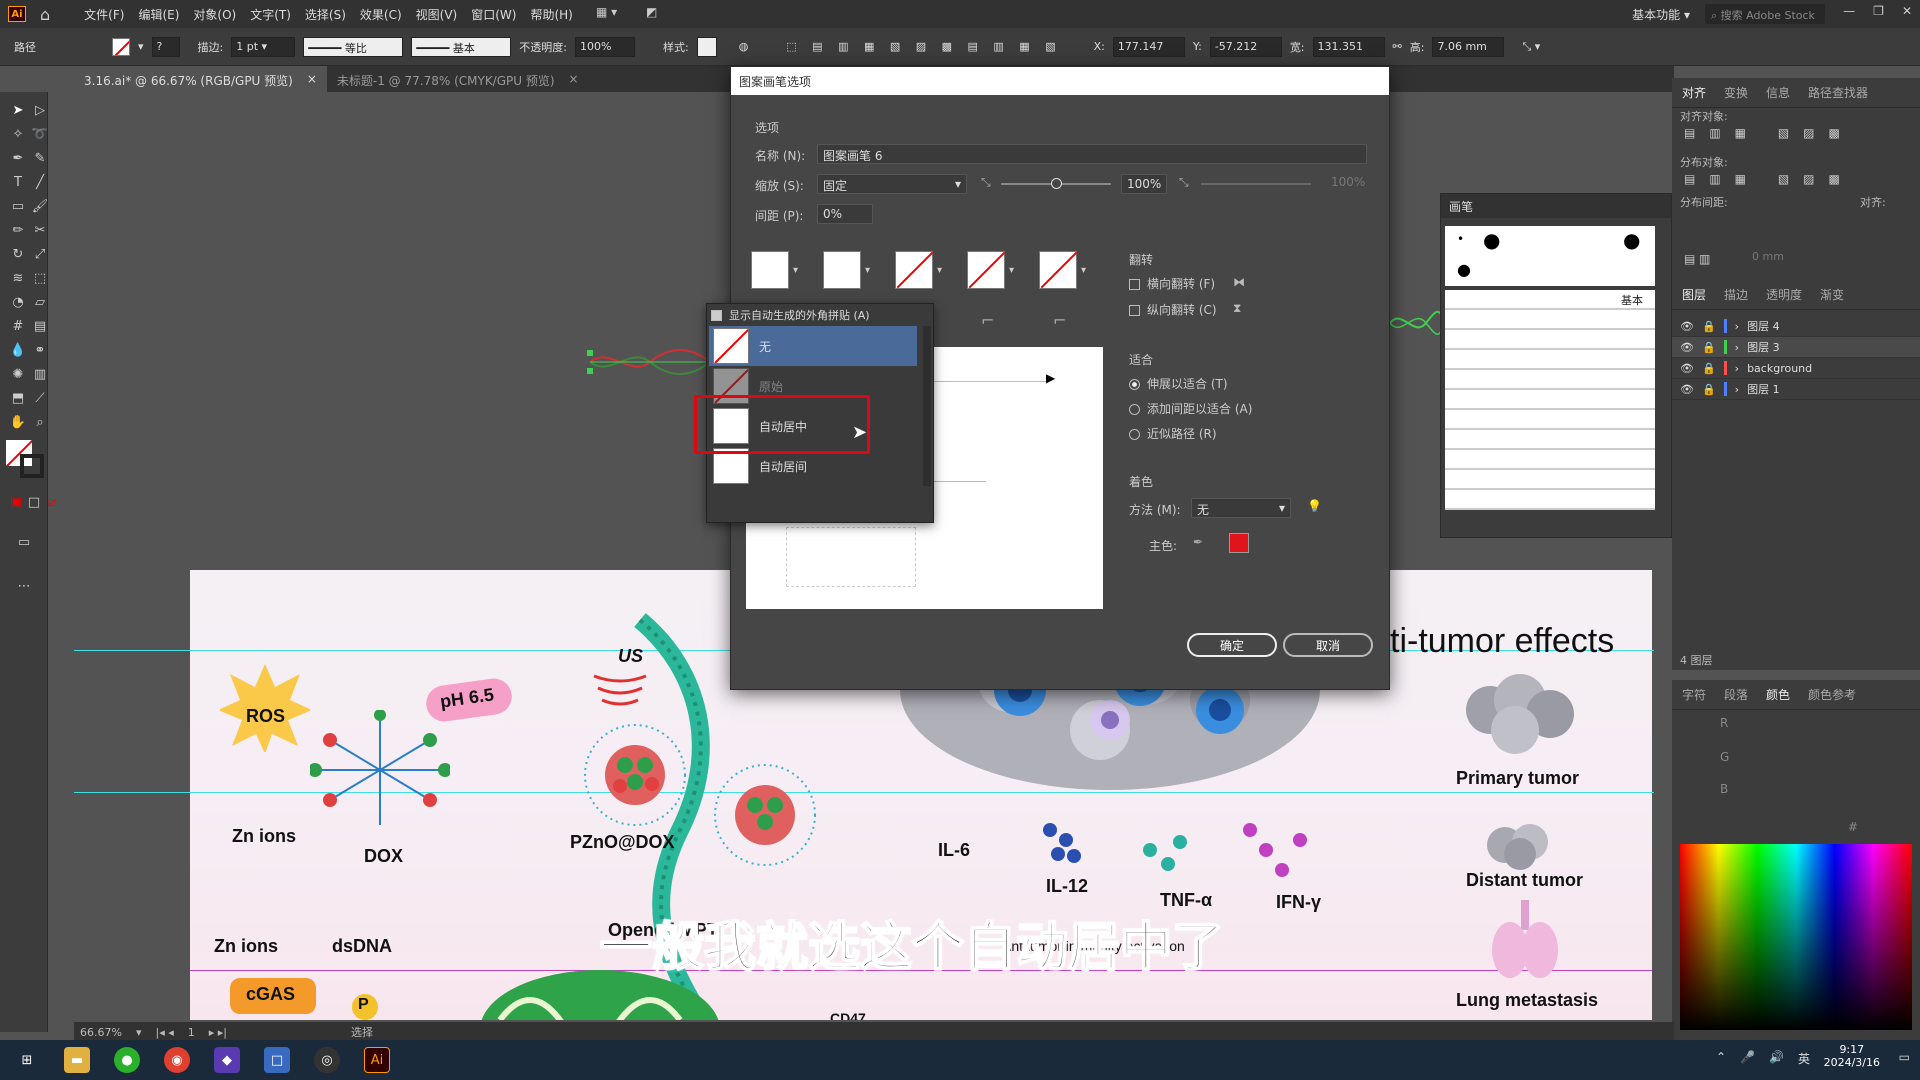 Image resolution: width=1920 pixels, height=1080 pixels. I want to click on hand-tool-icon: ✋, so click(18, 422).